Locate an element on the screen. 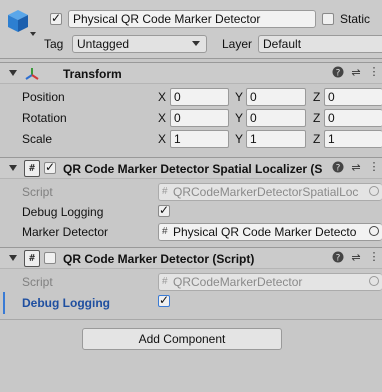  script-field: # QRCodeMarkerDetectorSpatialLoc is located at coordinates (270, 192).